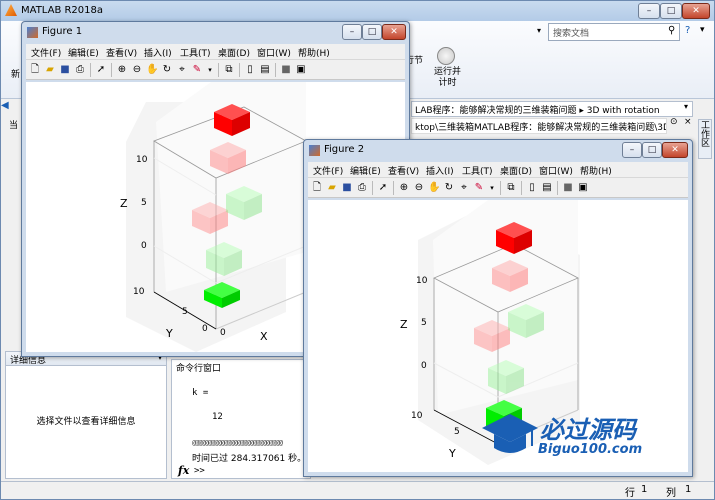 This screenshot has height=500, width=715. Describe the element at coordinates (446, 56) in the screenshot. I see `run-and-time-icon` at that location.